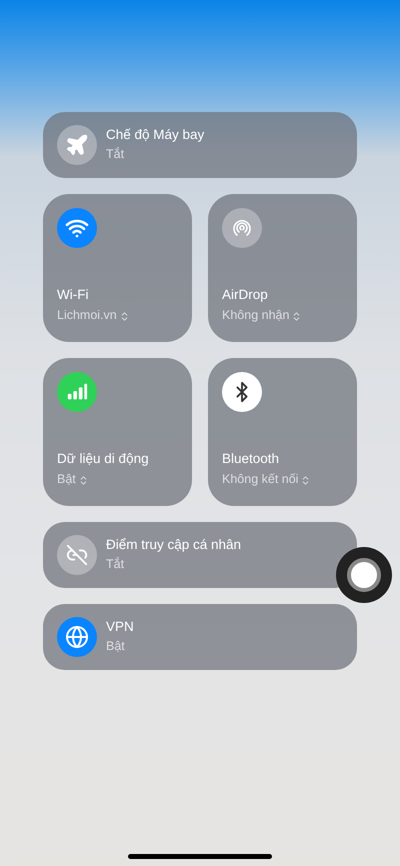 The image size is (400, 866). I want to click on globe-icon, so click(77, 637).